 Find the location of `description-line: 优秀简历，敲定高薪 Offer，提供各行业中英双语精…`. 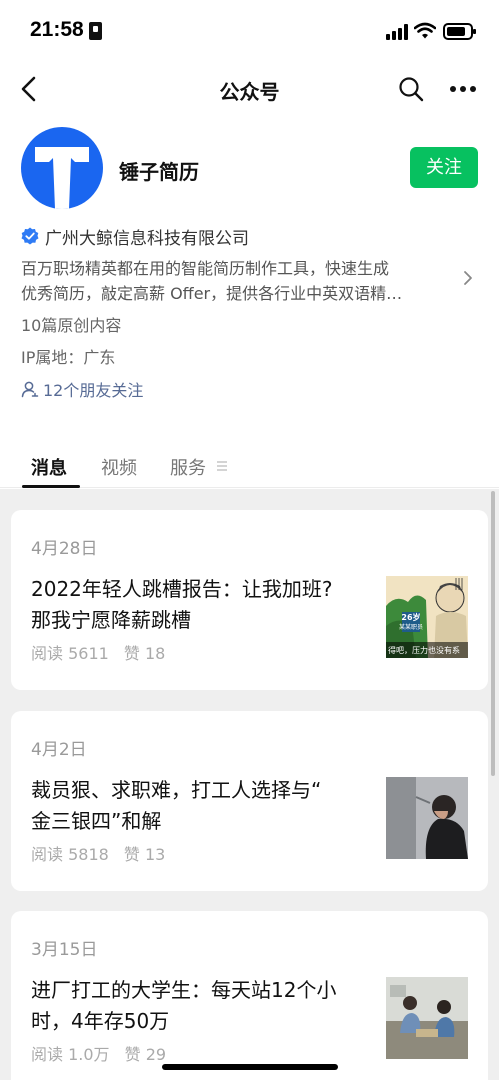

description-line: 优秀简历，敲定高薪 Offer，提供各行业中英双语精… is located at coordinates (212, 293).